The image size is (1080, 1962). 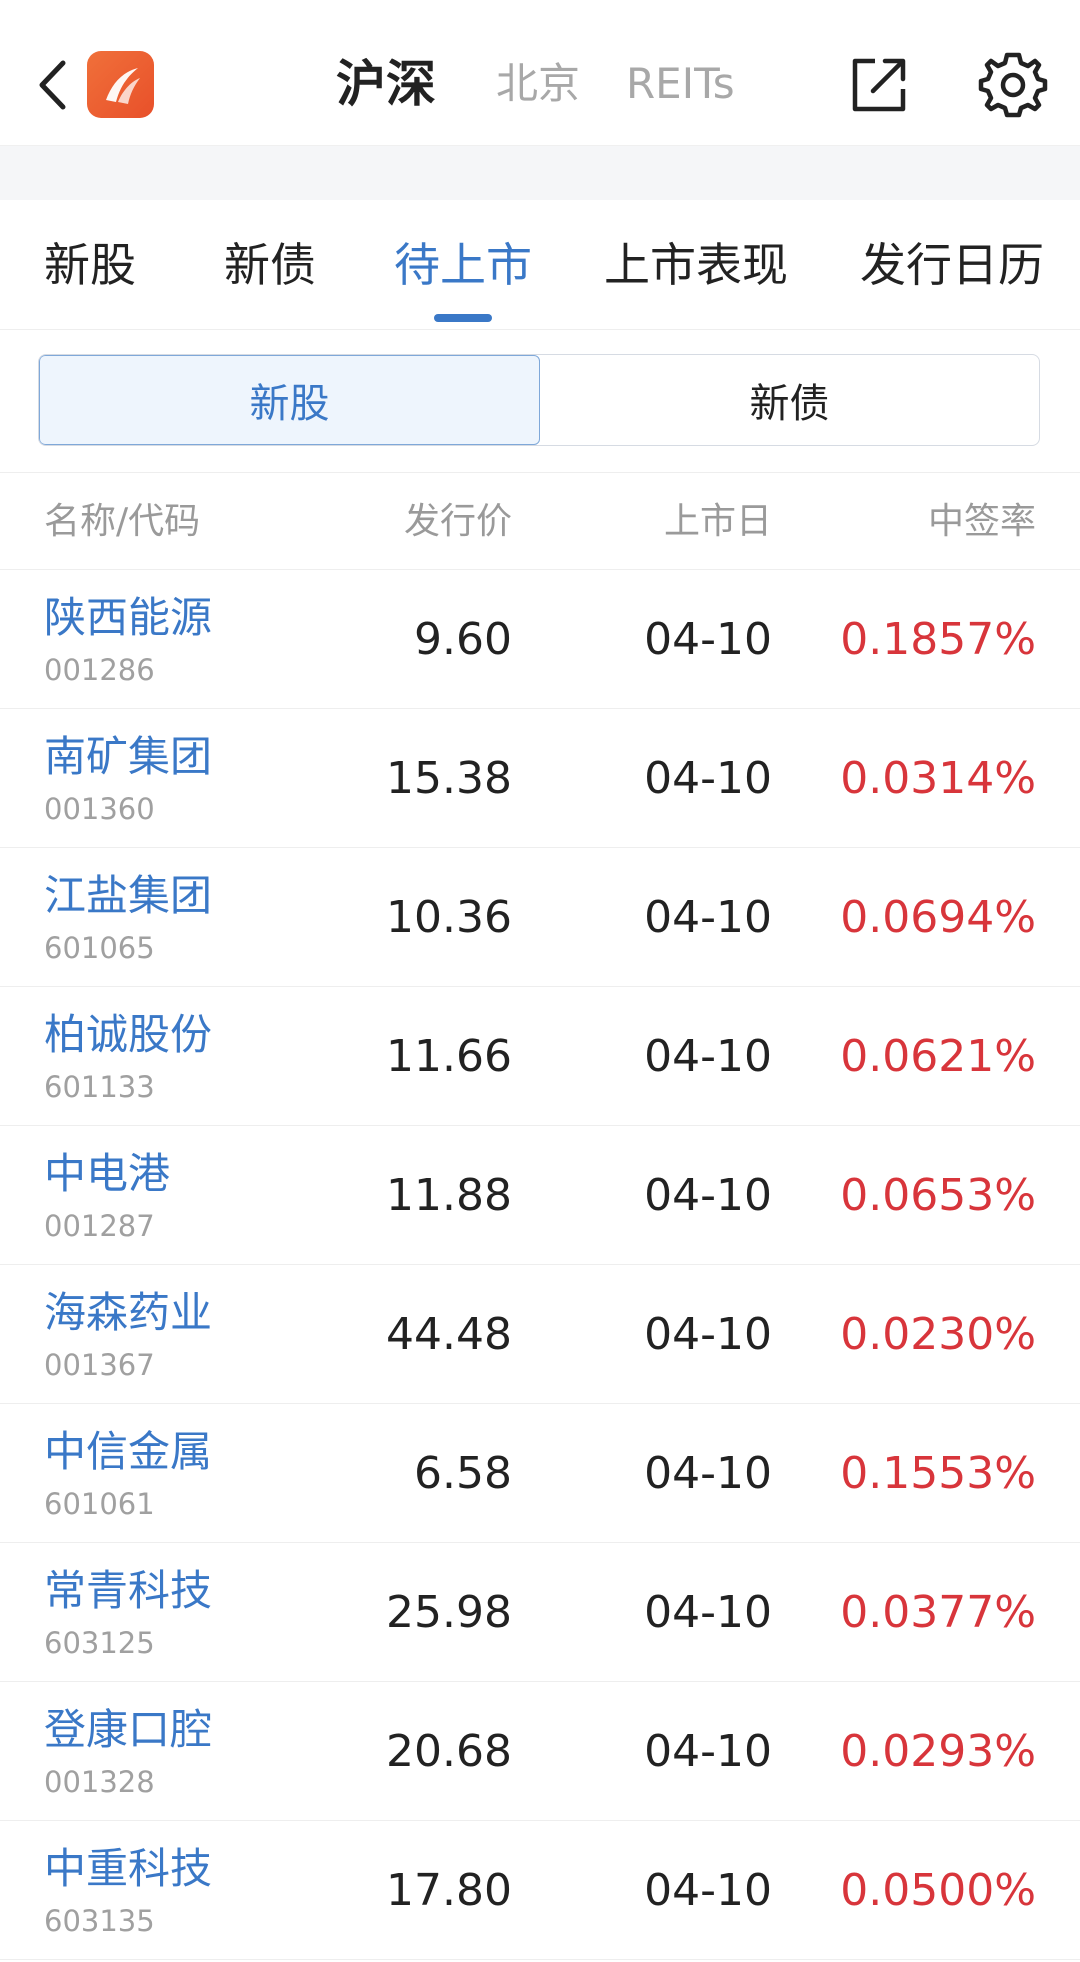 What do you see at coordinates (463, 318) in the screenshot?
I see `active-tab-indicator` at bounding box center [463, 318].